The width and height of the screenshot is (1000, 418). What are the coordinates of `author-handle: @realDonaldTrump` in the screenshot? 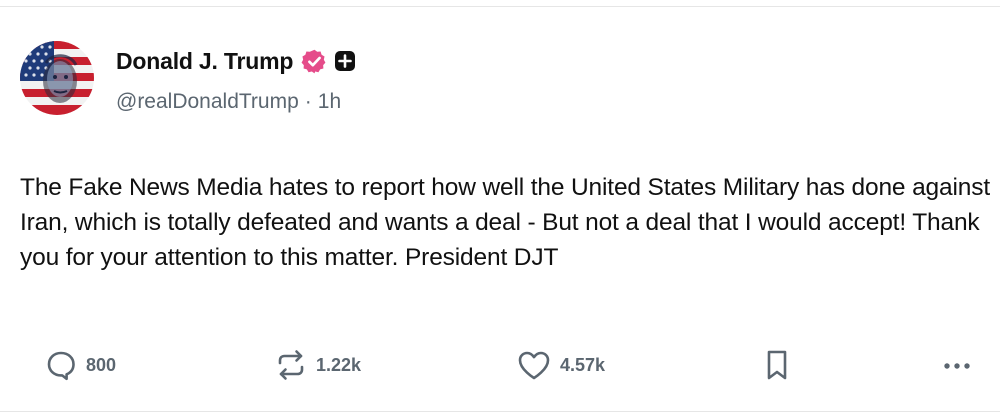 It's located at (207, 102).